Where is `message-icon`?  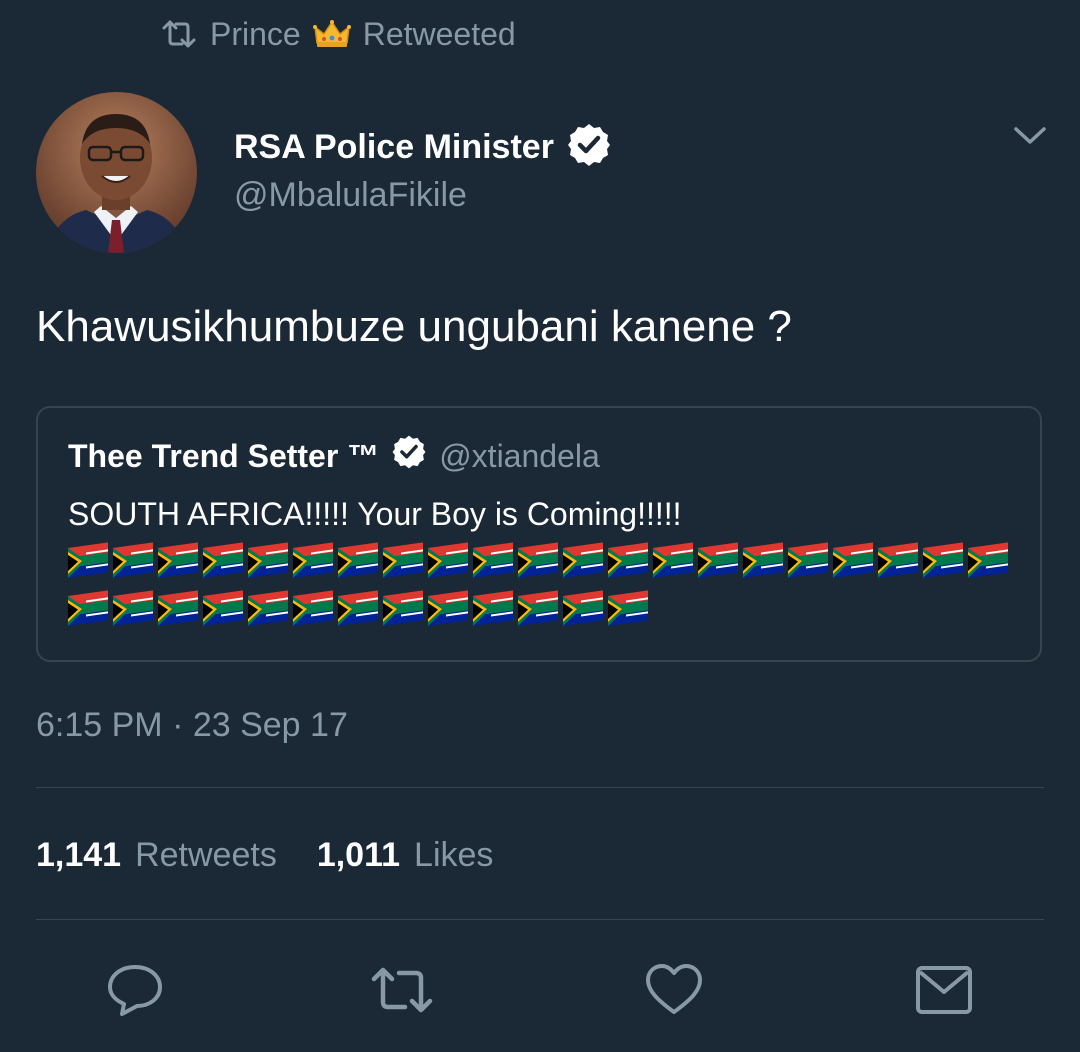
message-icon is located at coordinates (944, 992).